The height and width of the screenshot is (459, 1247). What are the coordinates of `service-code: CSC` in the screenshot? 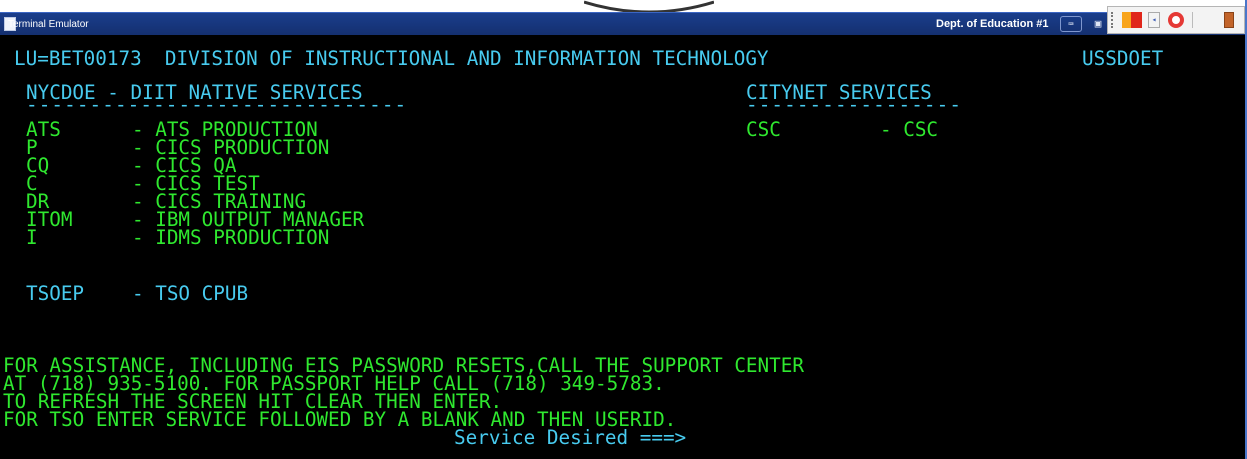 It's located at (763, 129).